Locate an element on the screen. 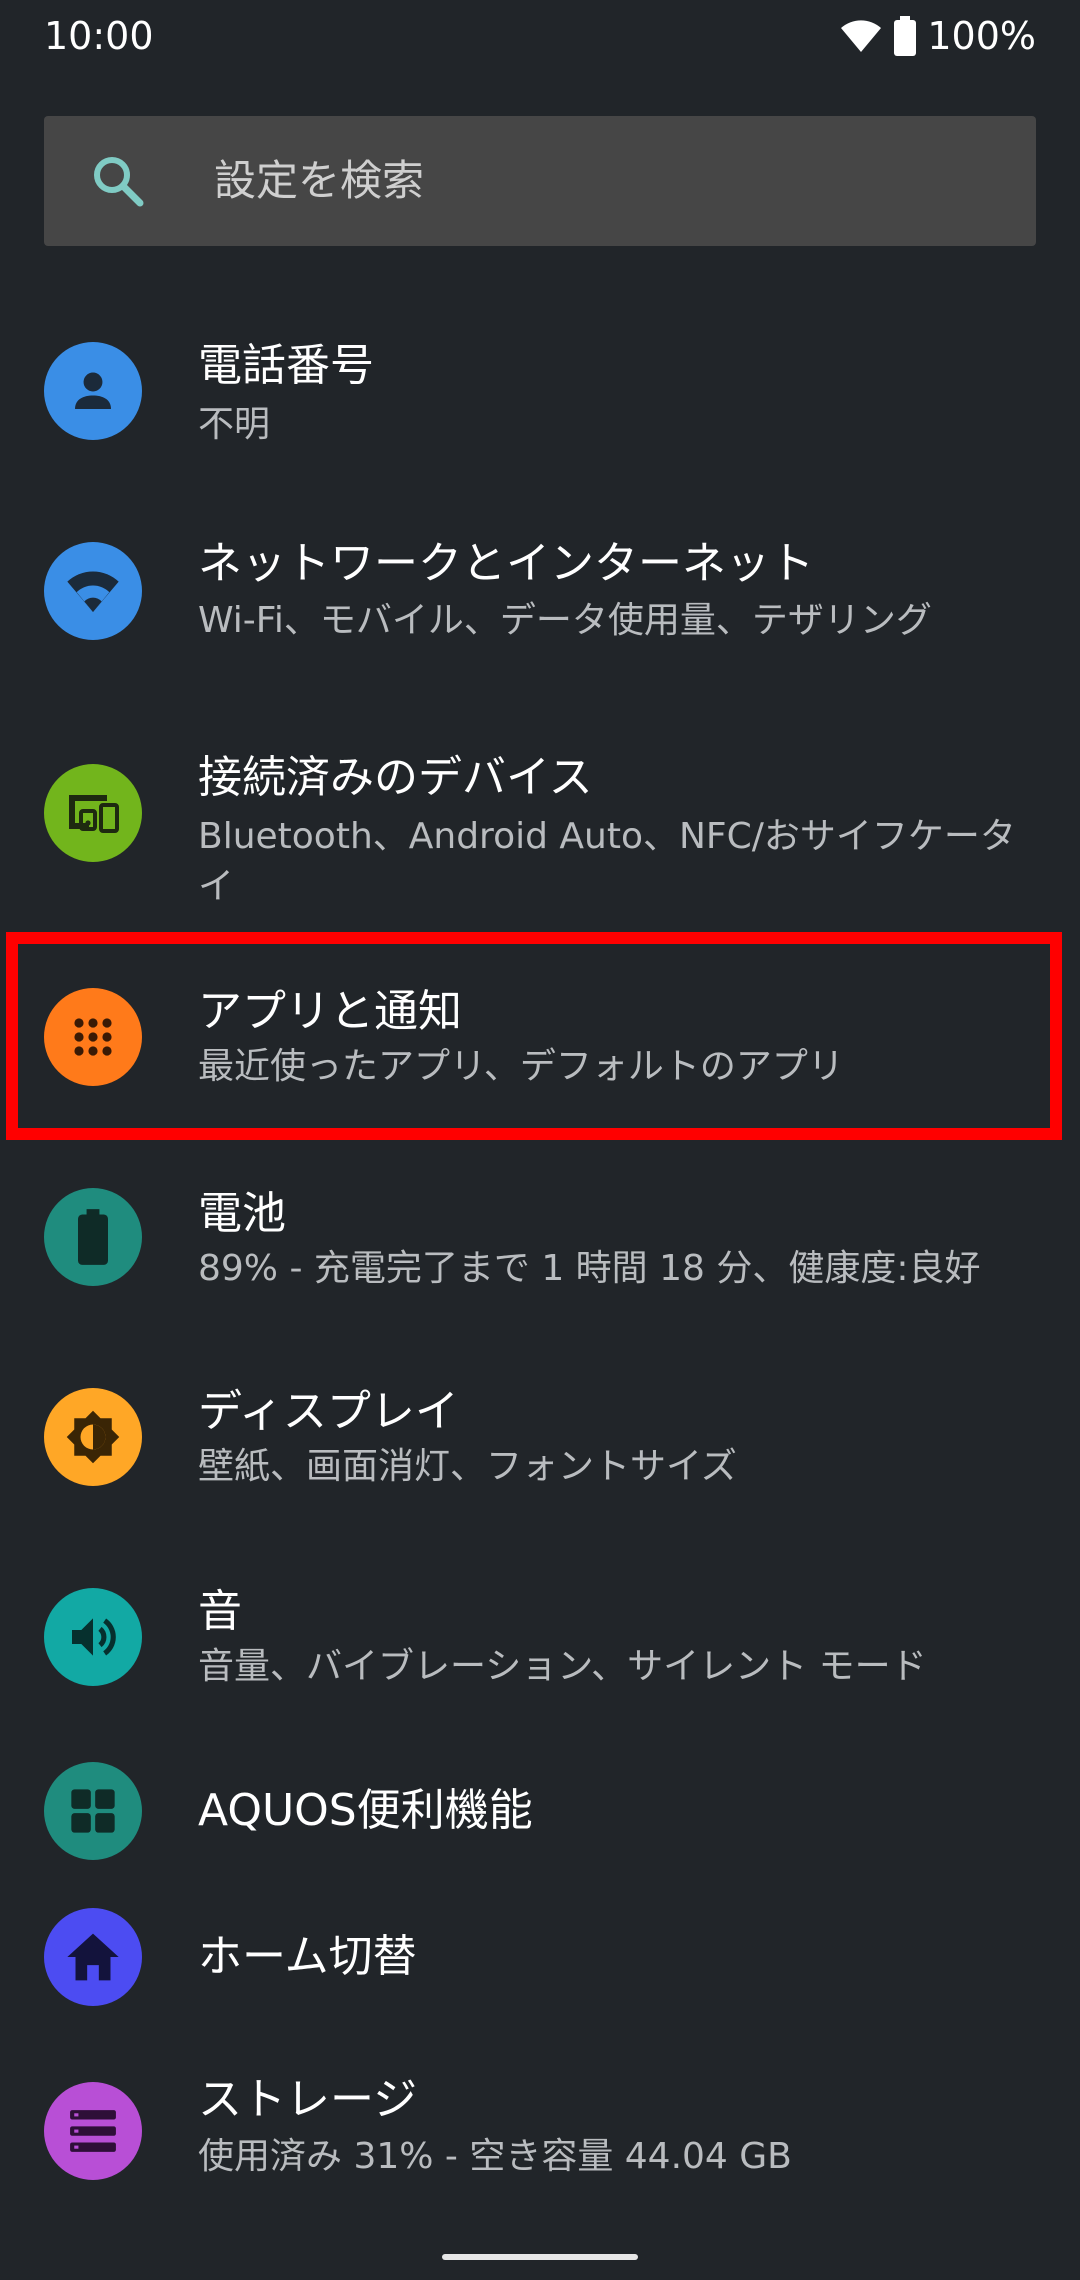 The width and height of the screenshot is (1080, 2280). settings-item-battery: 電池 89% - 充電完了まで 1 時間 18 分、健康度:良好 is located at coordinates (540, 1247).